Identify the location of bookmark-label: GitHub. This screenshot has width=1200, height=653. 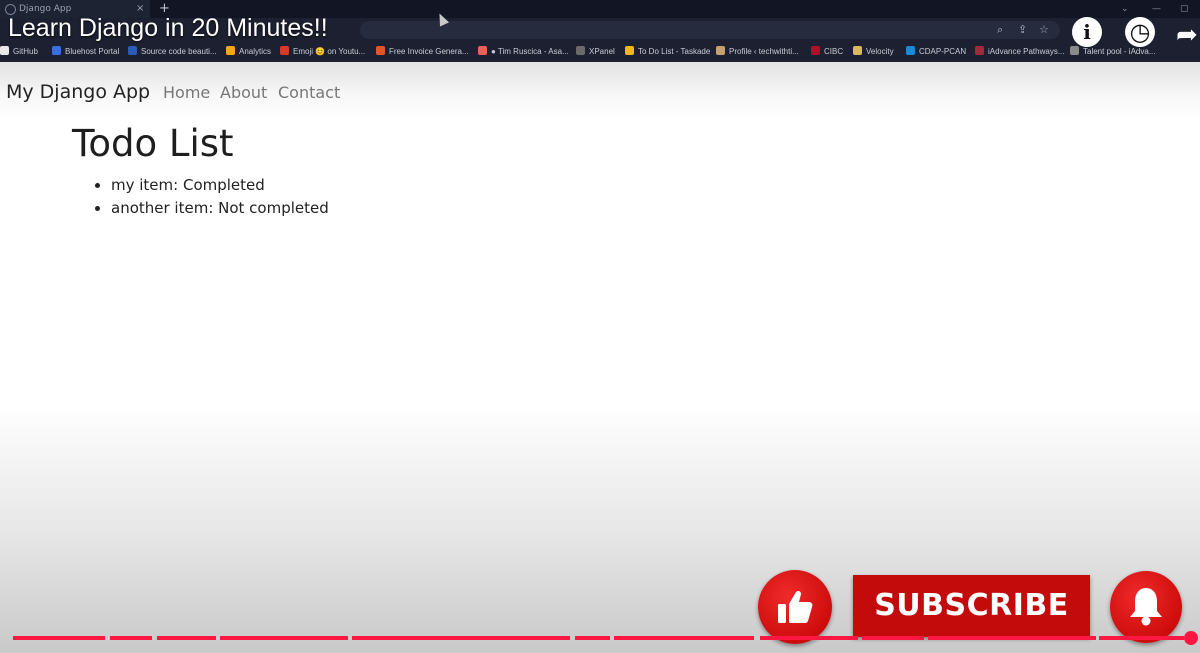
(25, 51).